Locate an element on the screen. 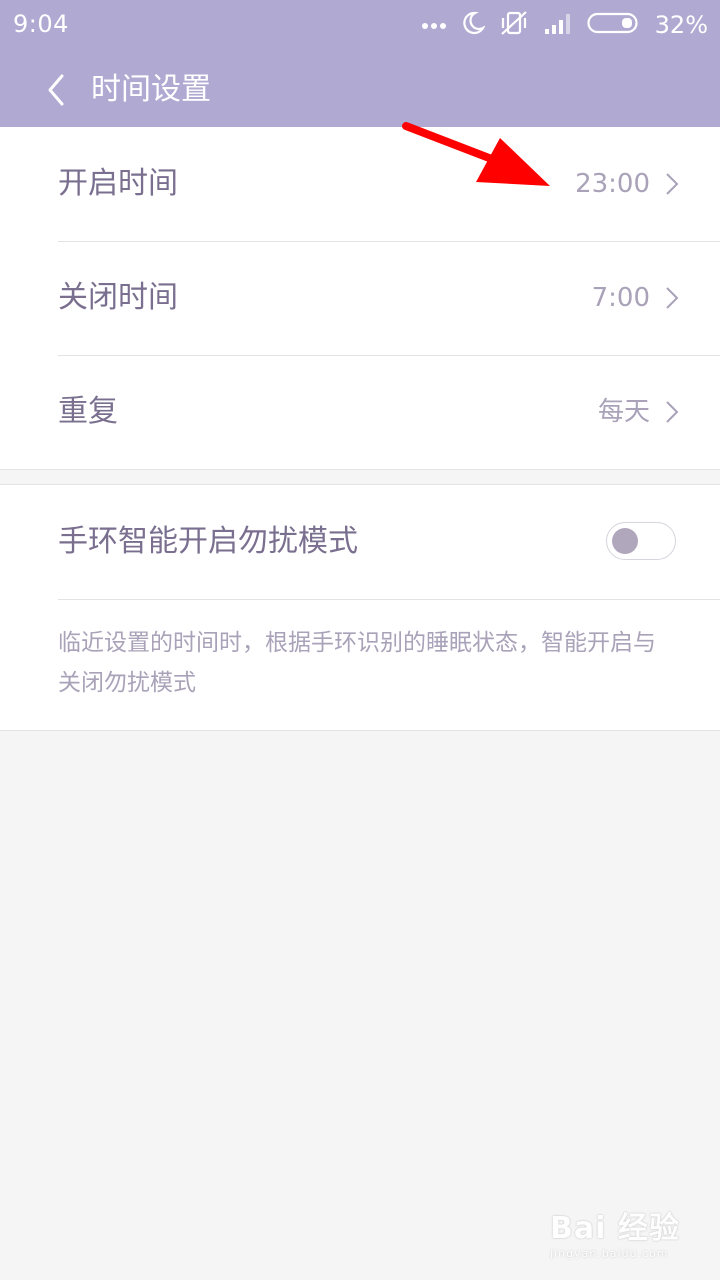 This screenshot has height=1280, width=720. app-header: 时间设置 is located at coordinates (360, 89).